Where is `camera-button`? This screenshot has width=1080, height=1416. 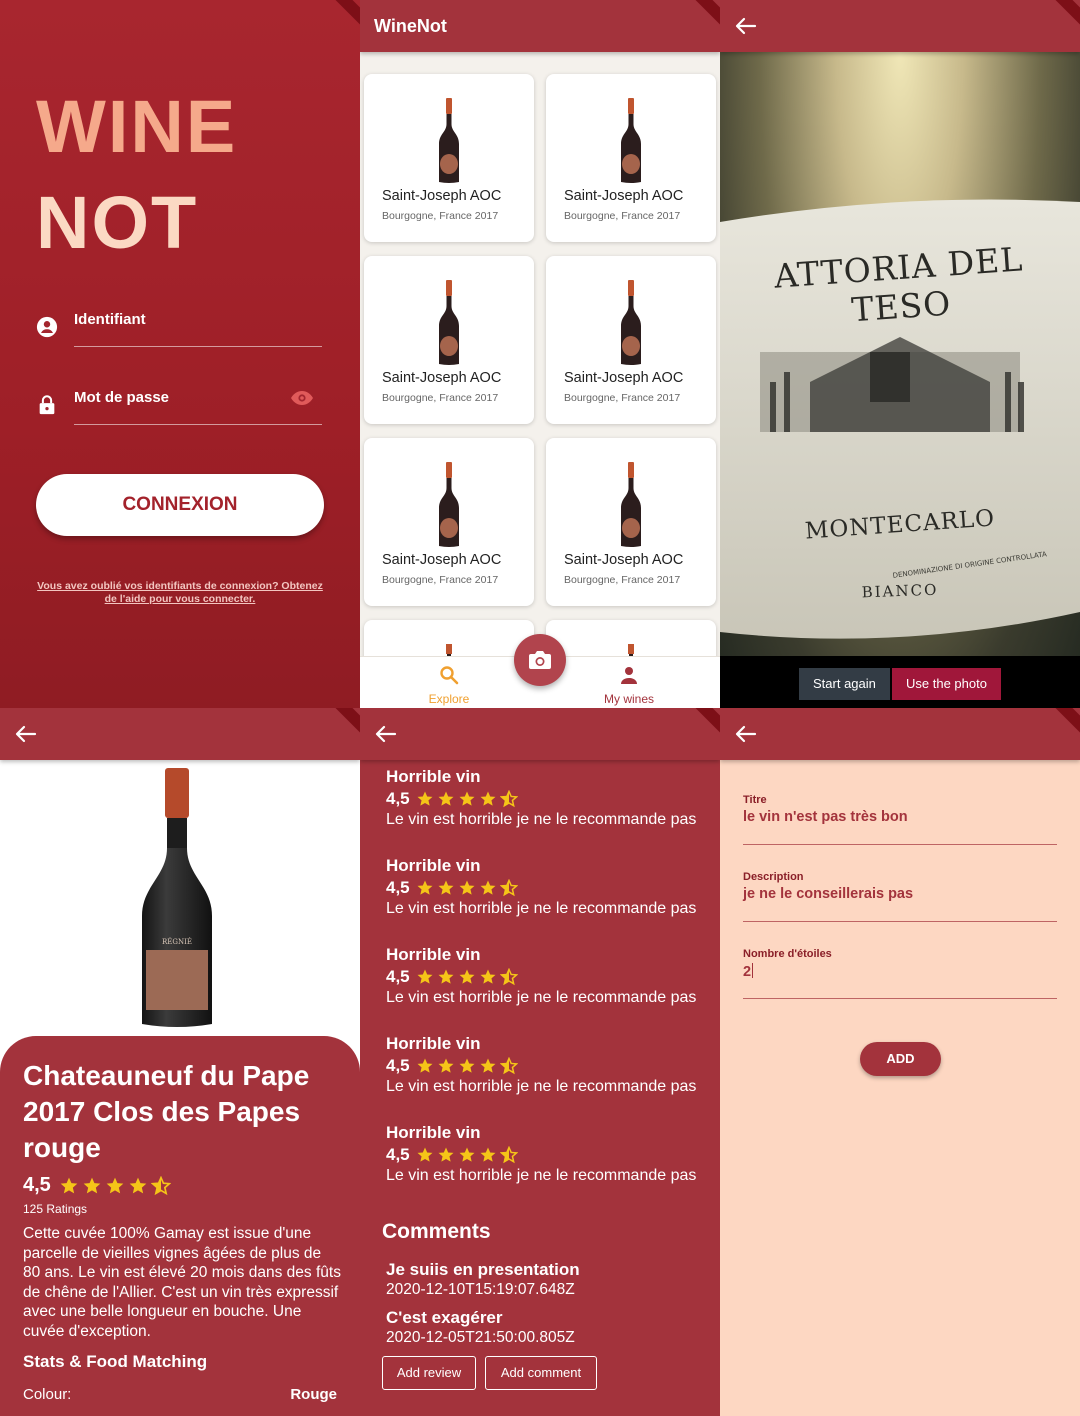
camera-button is located at coordinates (540, 660).